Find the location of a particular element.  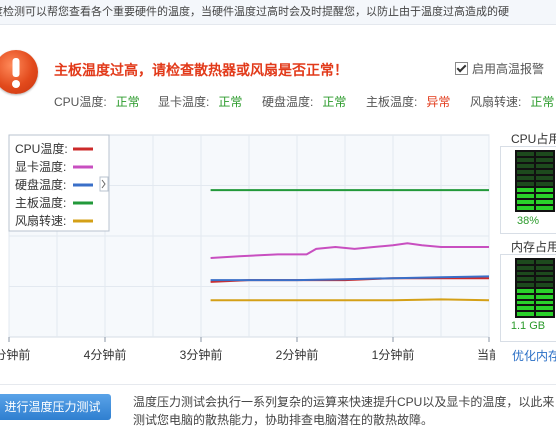

x-tick-label: 1分钟前 is located at coordinates (393, 354).